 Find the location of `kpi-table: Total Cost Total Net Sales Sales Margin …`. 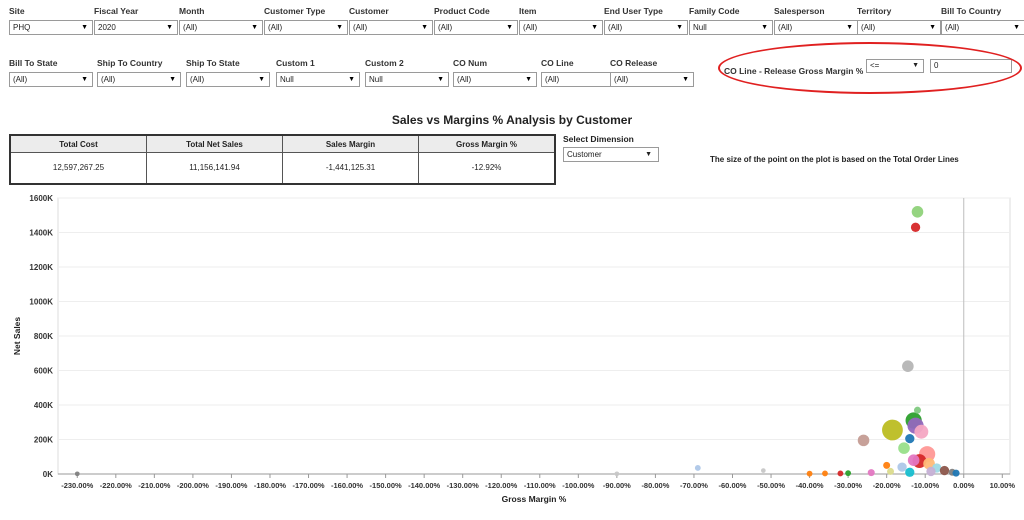

kpi-table: Total Cost Total Net Sales Sales Margin … is located at coordinates (282, 159).